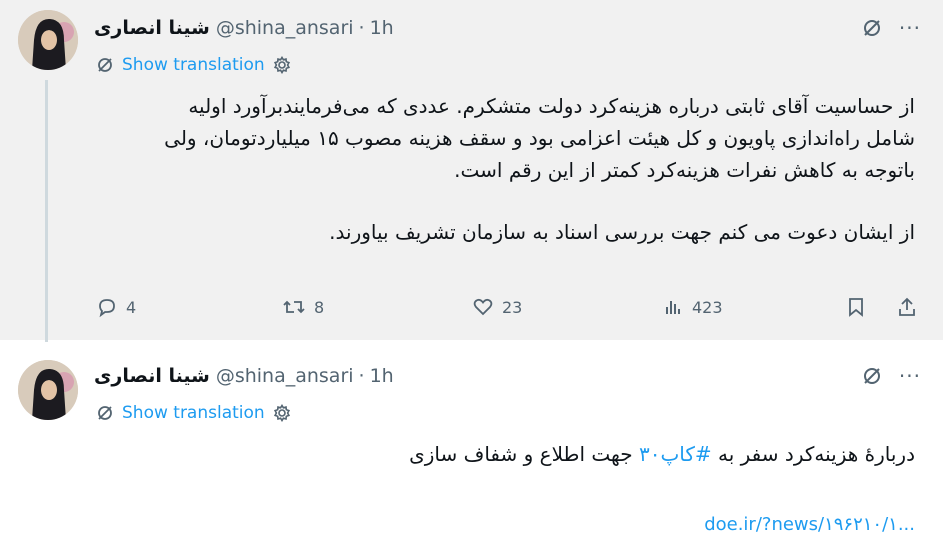 This screenshot has width=943, height=551. What do you see at coordinates (131, 307) in the screenshot?
I see `reply-count: 4` at bounding box center [131, 307].